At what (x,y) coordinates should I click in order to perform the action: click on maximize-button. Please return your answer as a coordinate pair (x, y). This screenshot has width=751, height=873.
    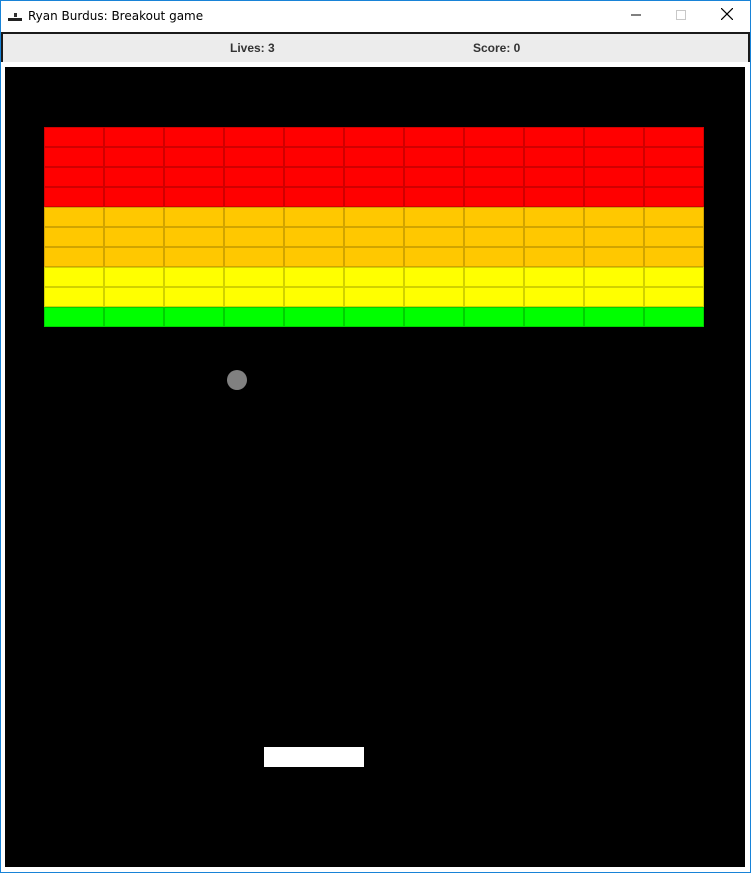
    Looking at the image, I should click on (681, 16).